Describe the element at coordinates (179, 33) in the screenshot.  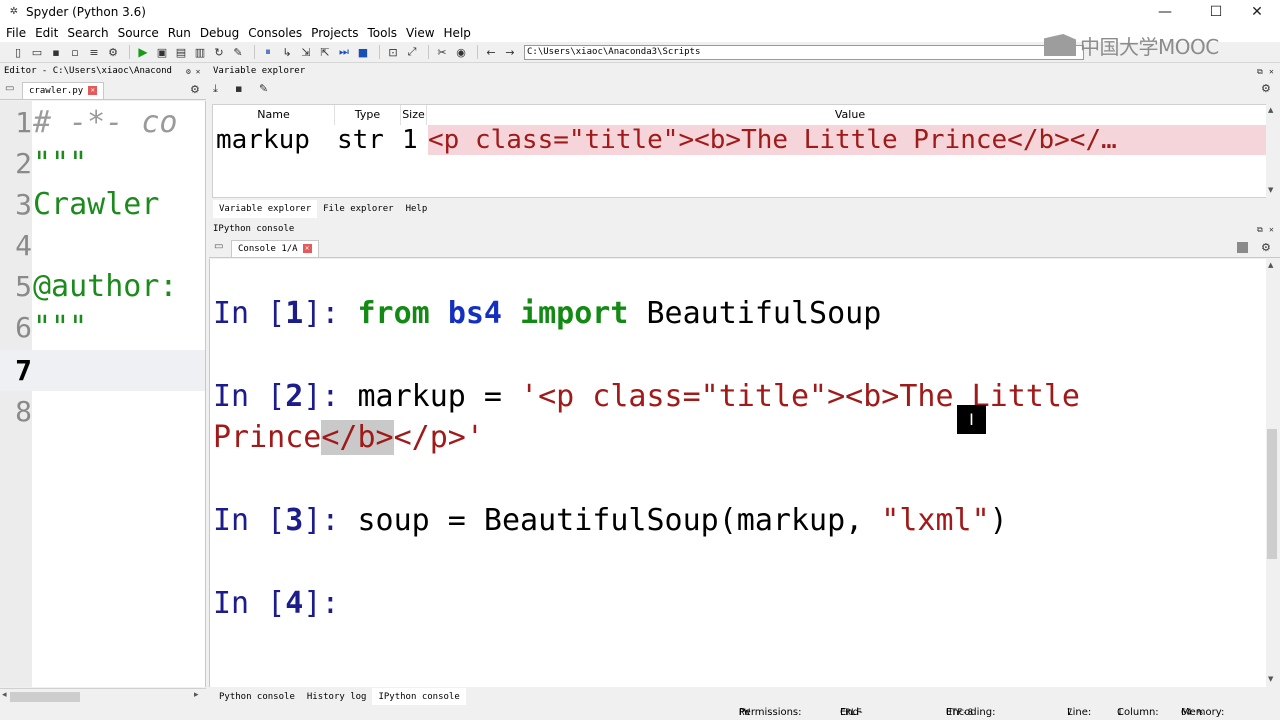
I see `menu-run: Run` at that location.